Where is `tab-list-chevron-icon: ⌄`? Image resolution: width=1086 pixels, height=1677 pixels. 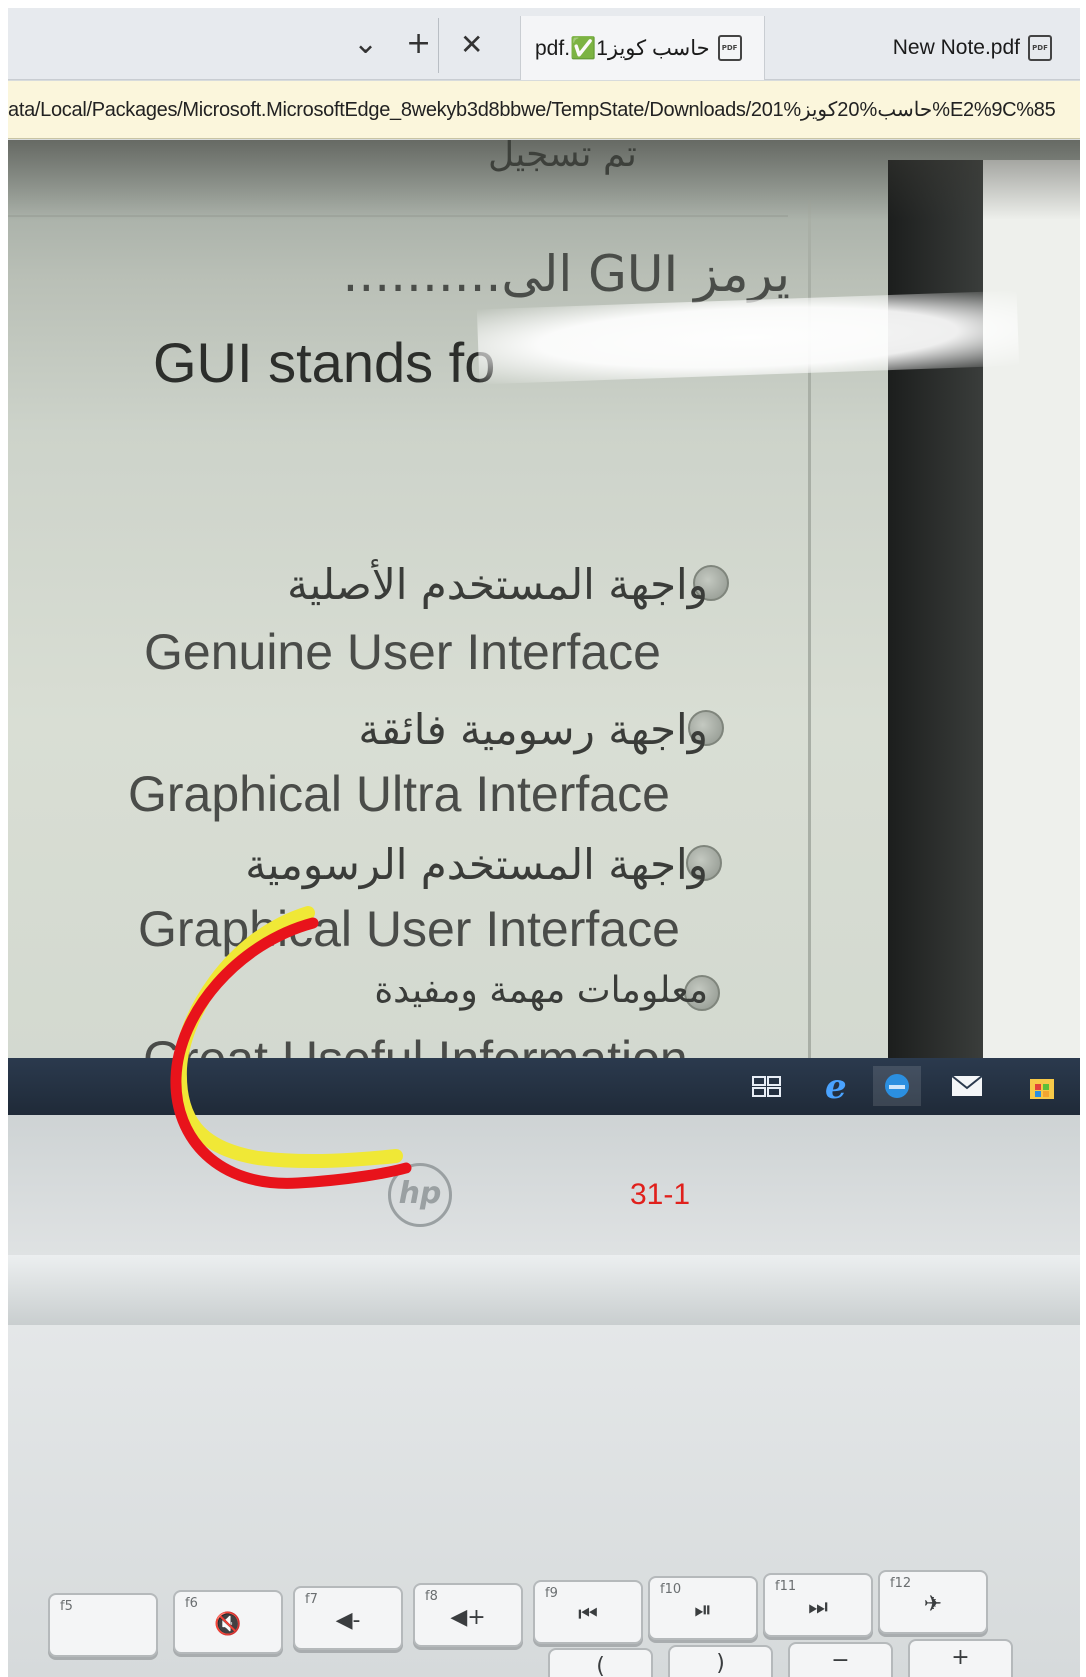
tab-list-chevron-icon: ⌄ is located at coordinates (365, 43).